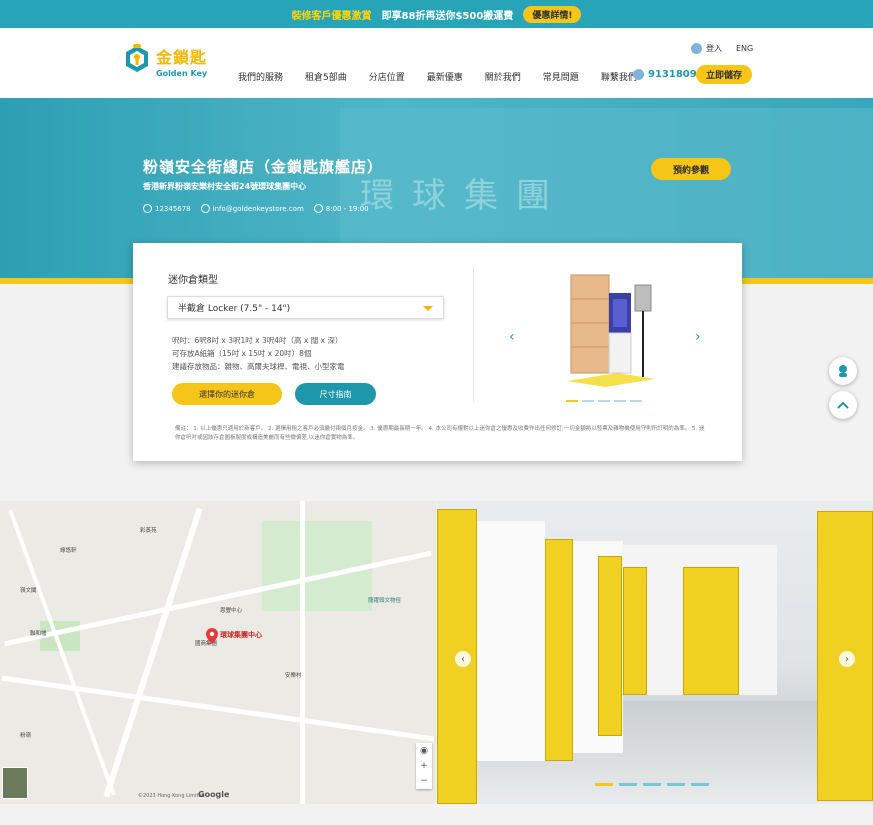  What do you see at coordinates (212, 636) in the screenshot?
I see `map-pin-icon` at bounding box center [212, 636].